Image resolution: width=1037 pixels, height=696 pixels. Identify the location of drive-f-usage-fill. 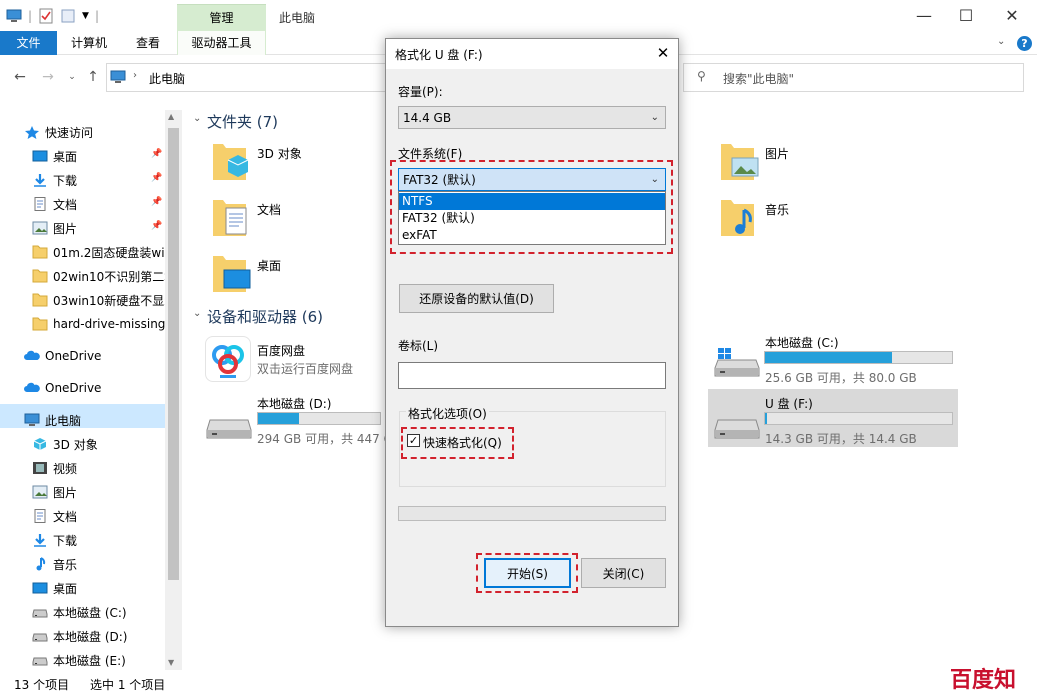
(766, 418).